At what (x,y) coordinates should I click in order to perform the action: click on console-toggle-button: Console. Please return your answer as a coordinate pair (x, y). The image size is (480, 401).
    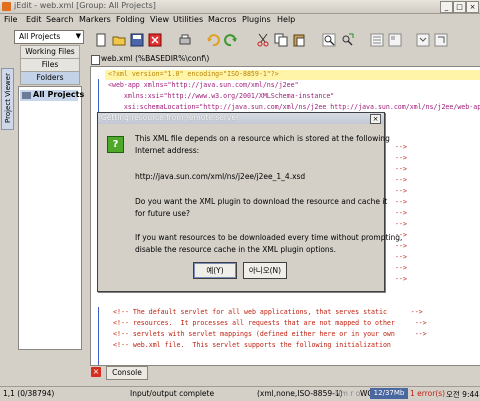
    Looking at the image, I should click on (127, 373).